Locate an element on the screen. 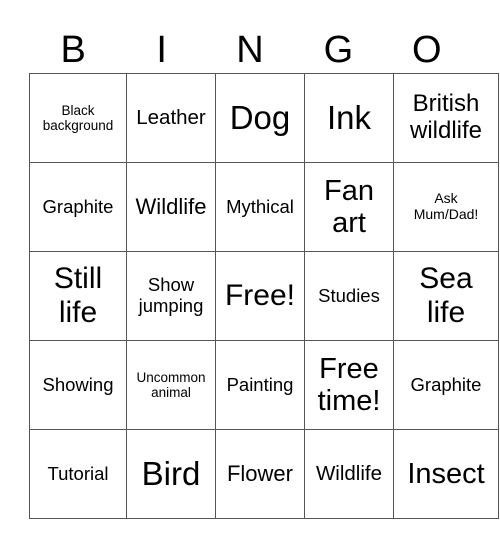 The image size is (500, 544). bingo-cell: Dog is located at coordinates (260, 118).